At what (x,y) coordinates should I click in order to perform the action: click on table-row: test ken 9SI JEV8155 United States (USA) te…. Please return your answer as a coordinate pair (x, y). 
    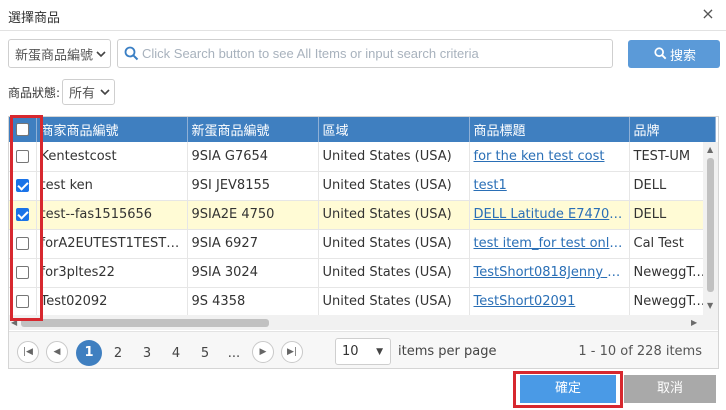
    Looking at the image, I should click on (362, 186).